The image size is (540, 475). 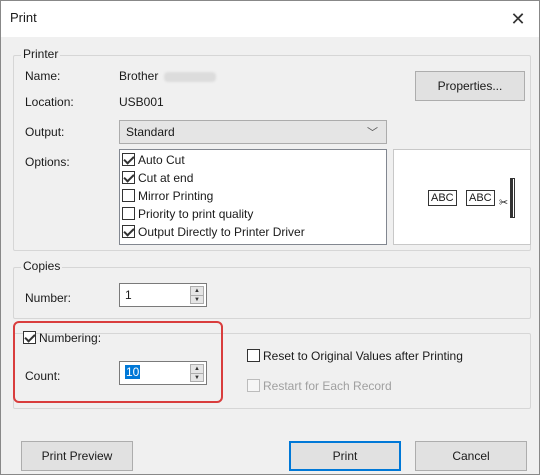 I want to click on copies-spin-buttons: ▲ ▼, so click(x=197, y=295).